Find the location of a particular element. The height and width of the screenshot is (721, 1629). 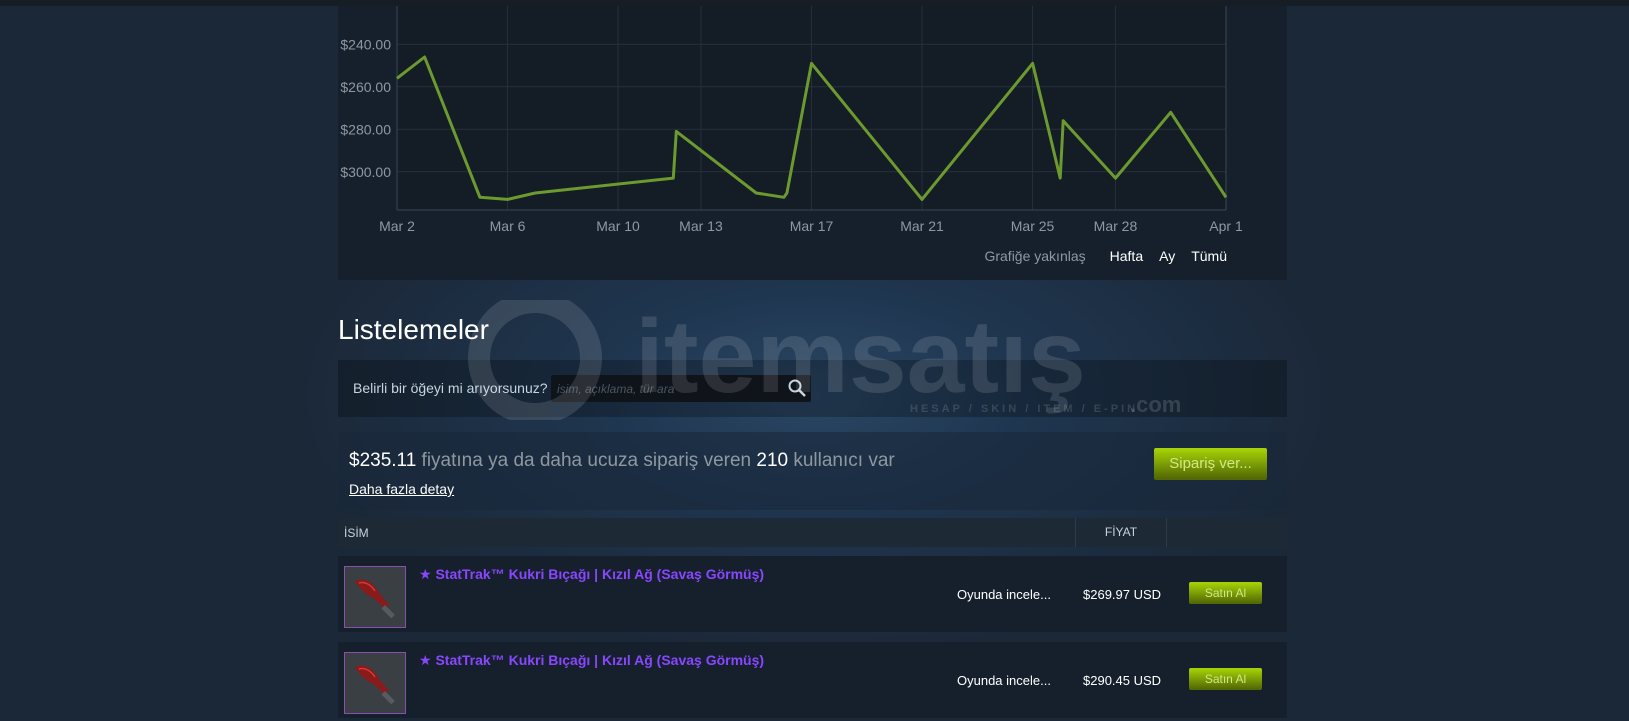

x-tick-label: Mar 21 is located at coordinates (922, 226).